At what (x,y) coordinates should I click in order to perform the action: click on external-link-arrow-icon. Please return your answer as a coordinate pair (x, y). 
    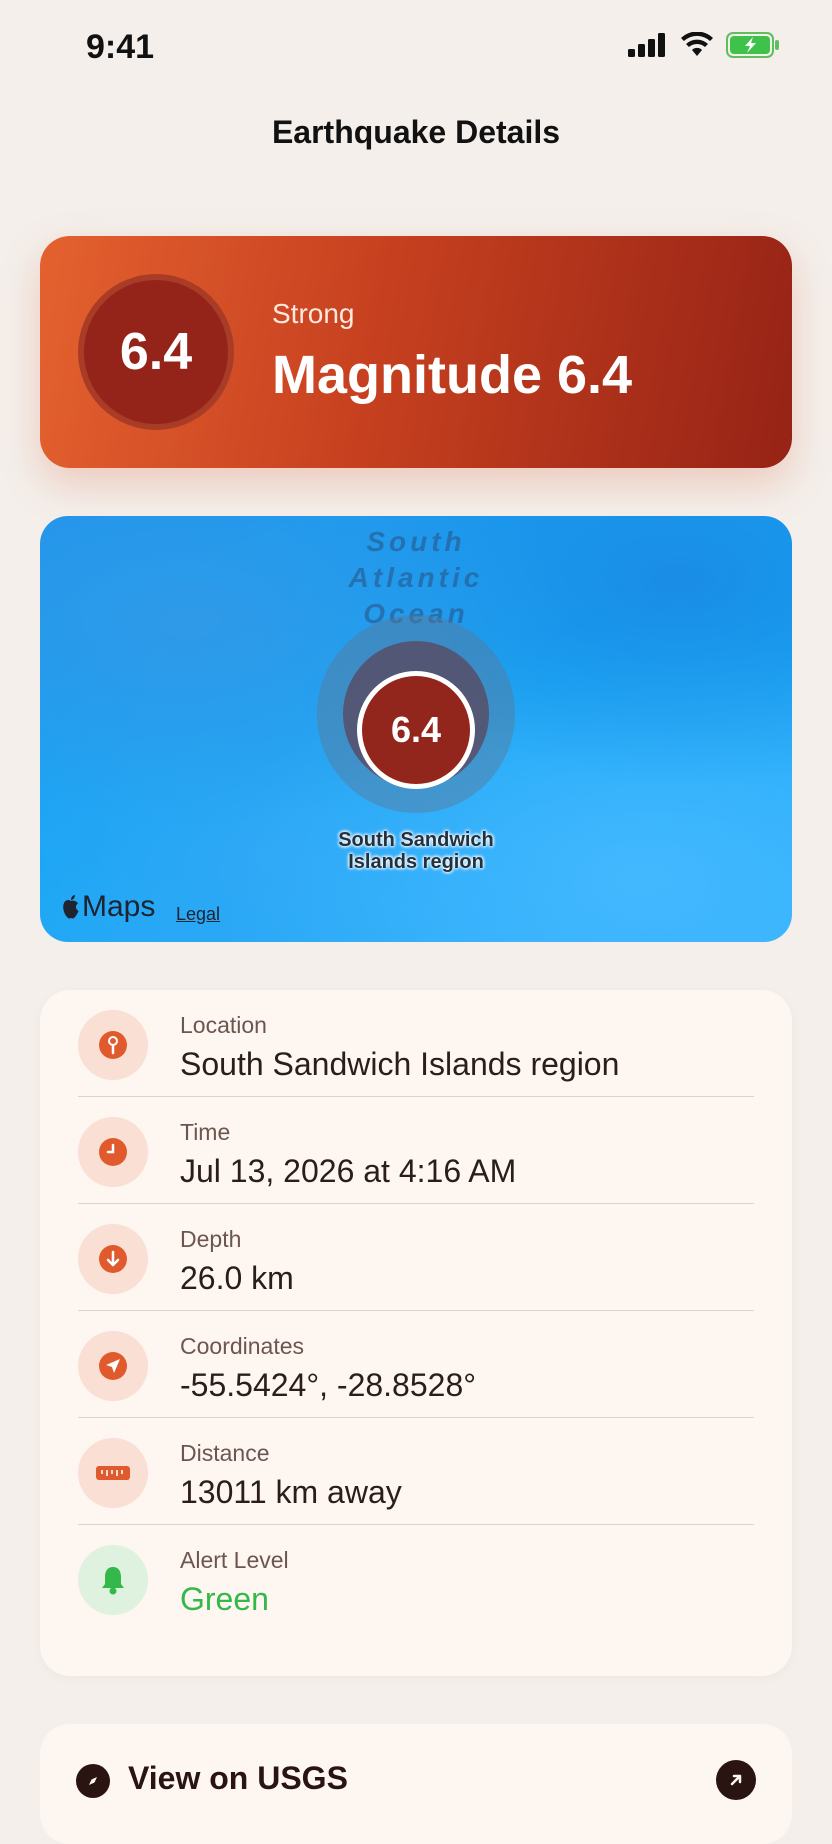
    Looking at the image, I should click on (736, 1780).